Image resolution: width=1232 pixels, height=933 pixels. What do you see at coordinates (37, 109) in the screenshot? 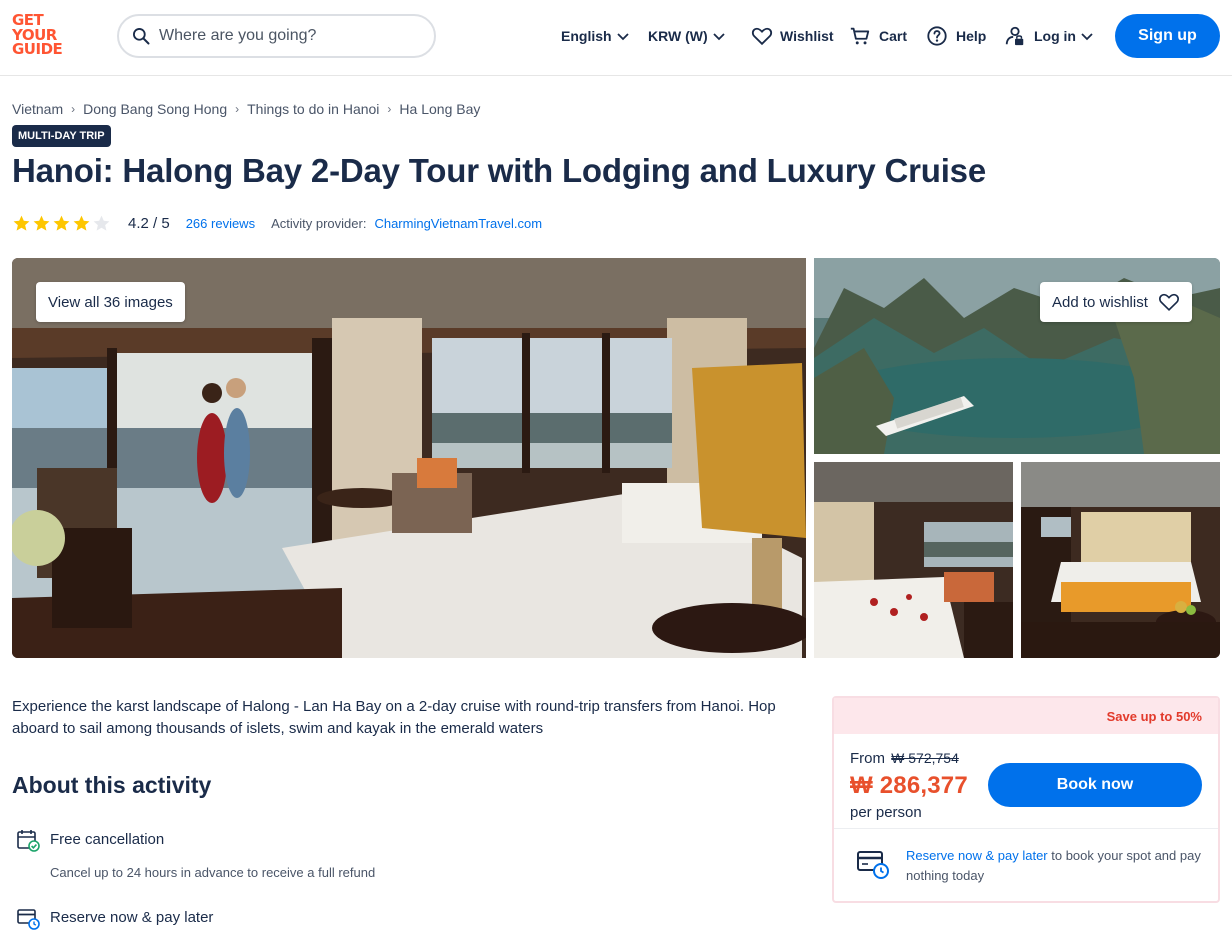
I see `breadcrumb-vietnam: Vietnam` at bounding box center [37, 109].